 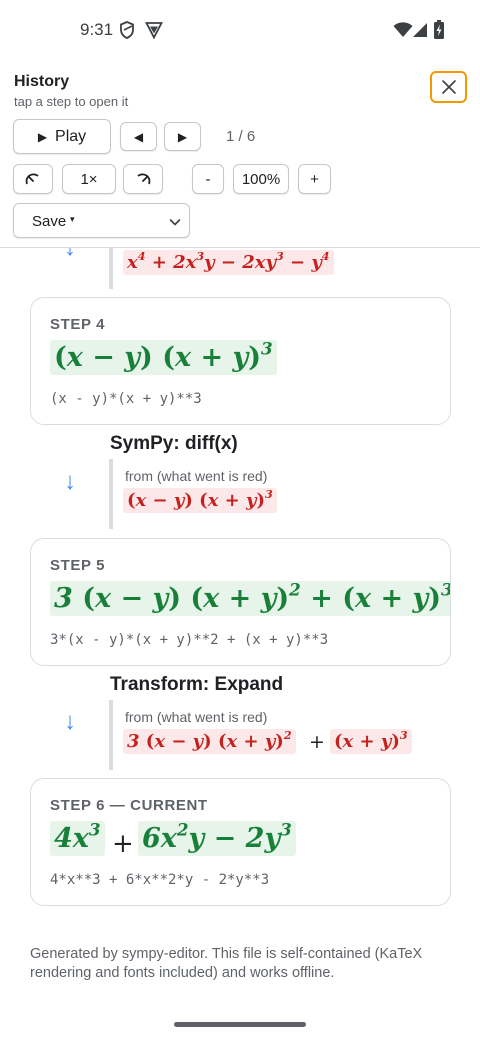 I want to click on chevron-down-icon, so click(x=175, y=222).